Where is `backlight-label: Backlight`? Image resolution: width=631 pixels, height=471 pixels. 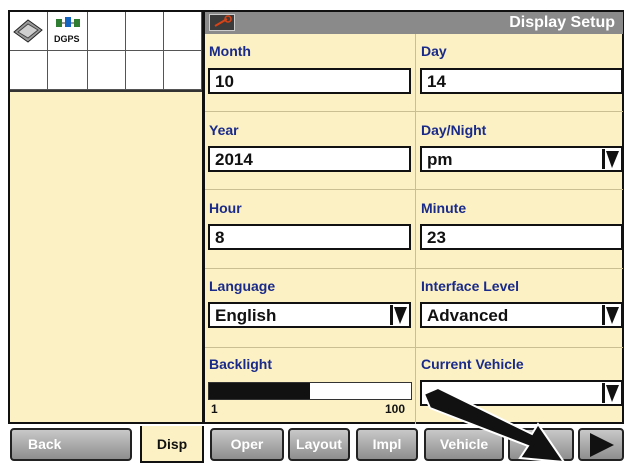
backlight-label: Backlight is located at coordinates (241, 364).